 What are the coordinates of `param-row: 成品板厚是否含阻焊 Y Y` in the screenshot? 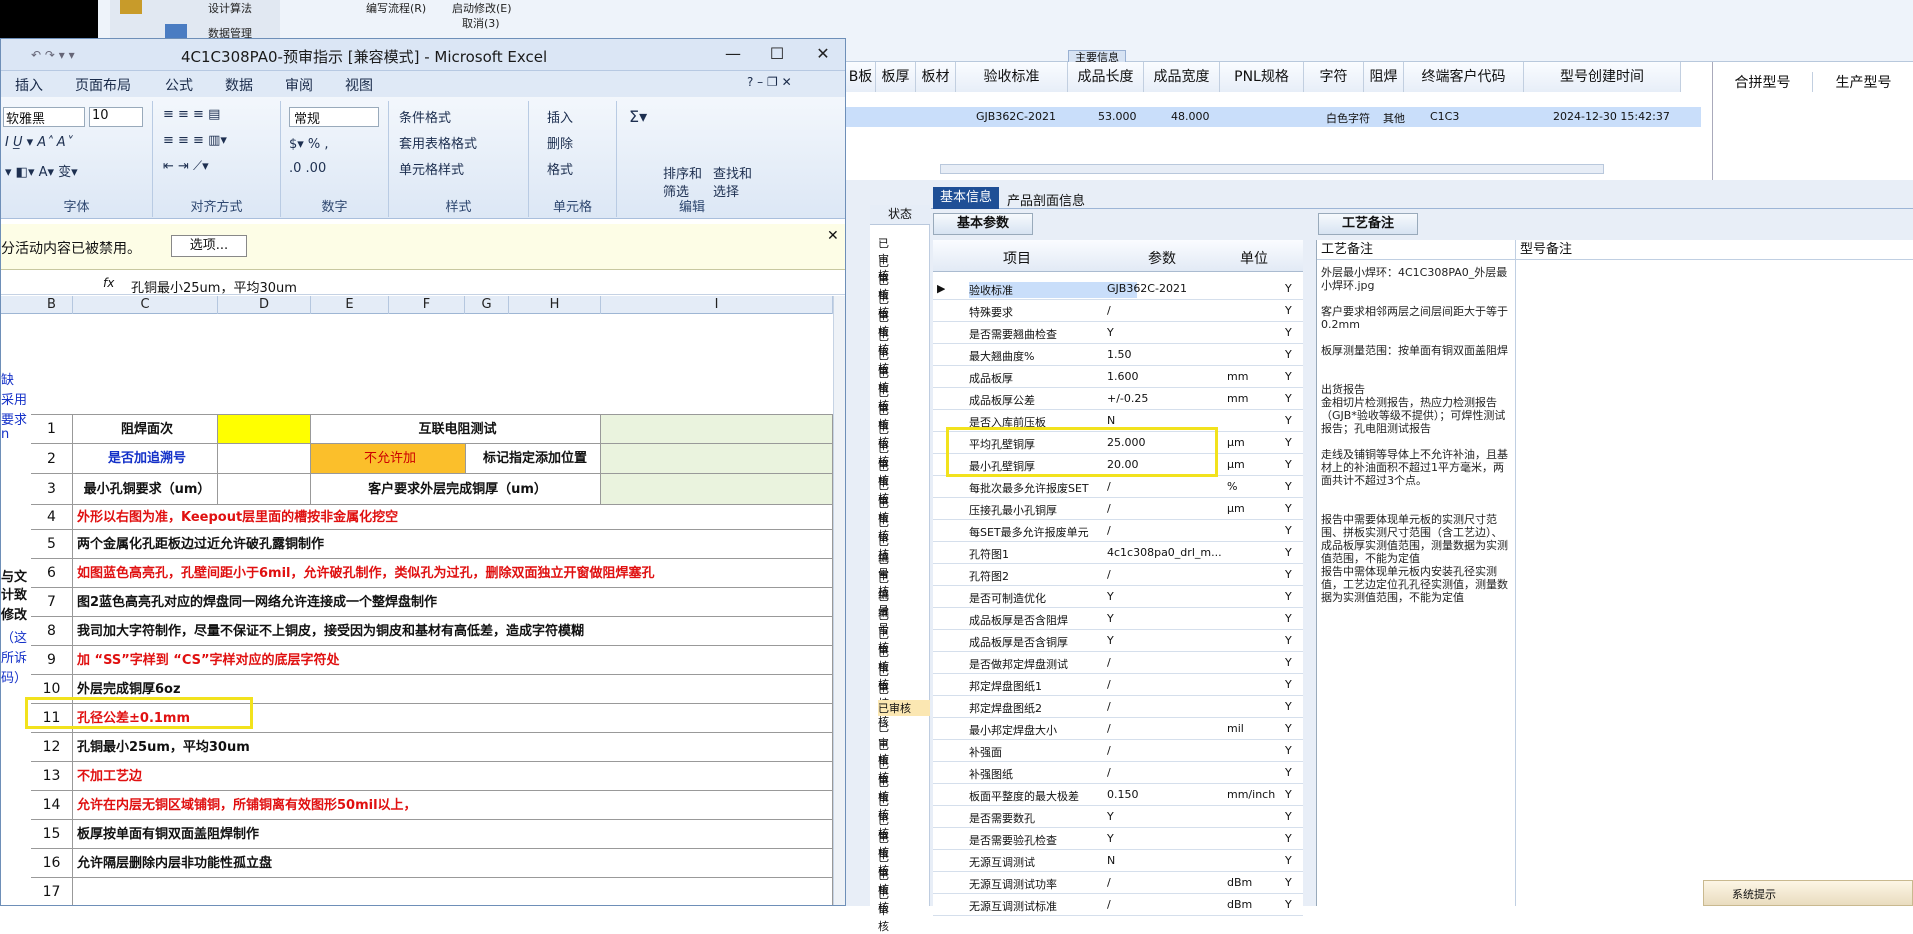 It's located at (1118, 619).